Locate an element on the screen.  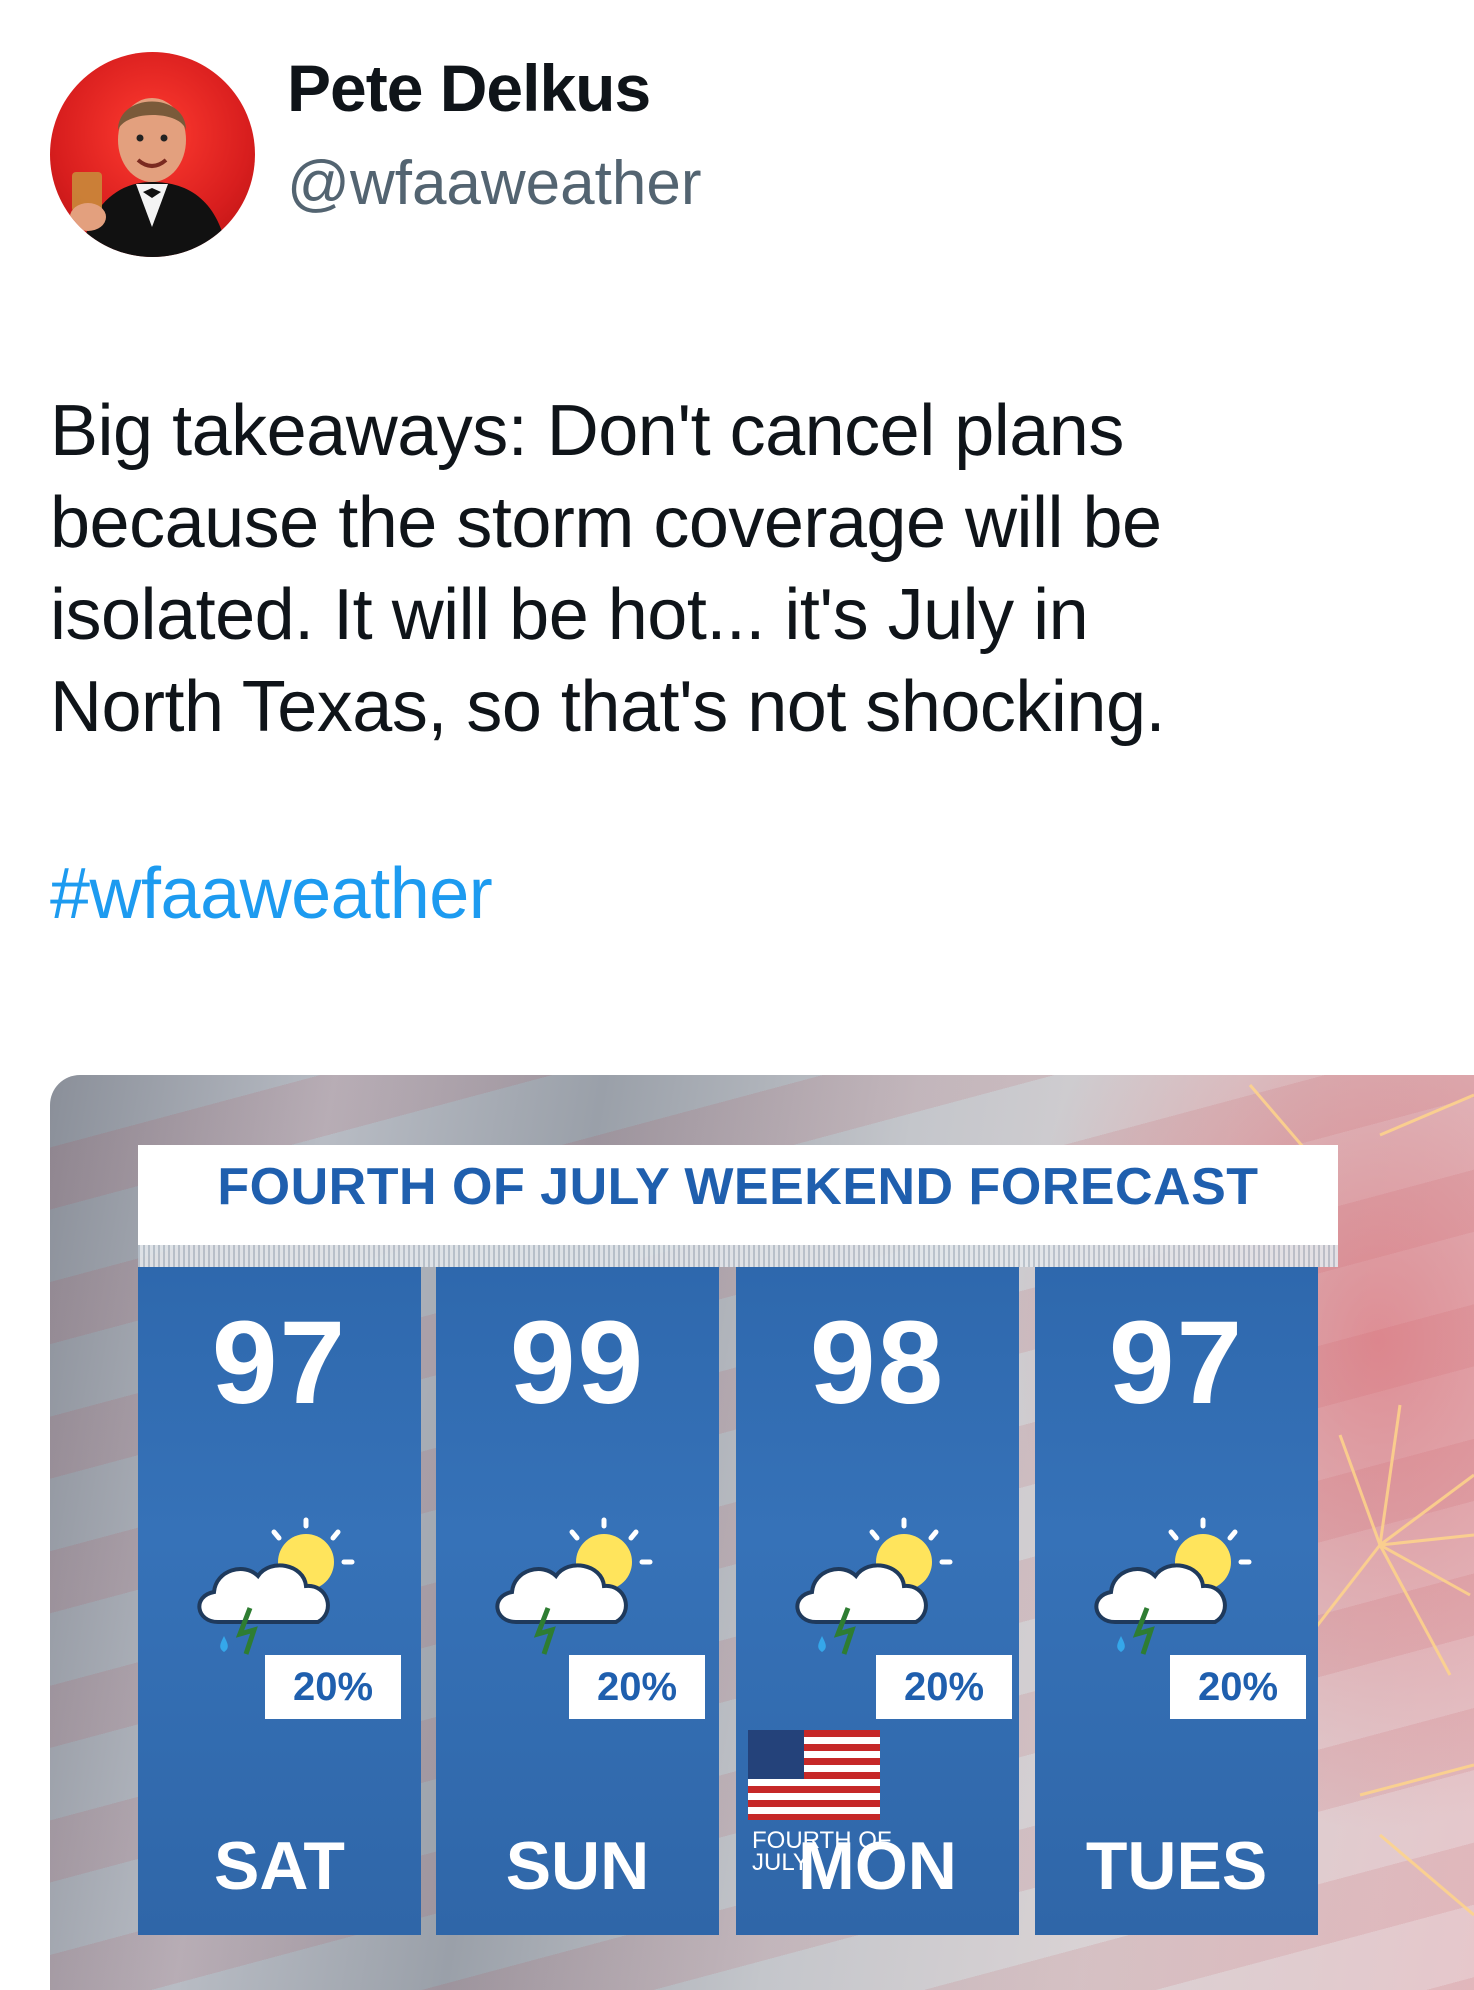
day-name: MON is located at coordinates (877, 1866).